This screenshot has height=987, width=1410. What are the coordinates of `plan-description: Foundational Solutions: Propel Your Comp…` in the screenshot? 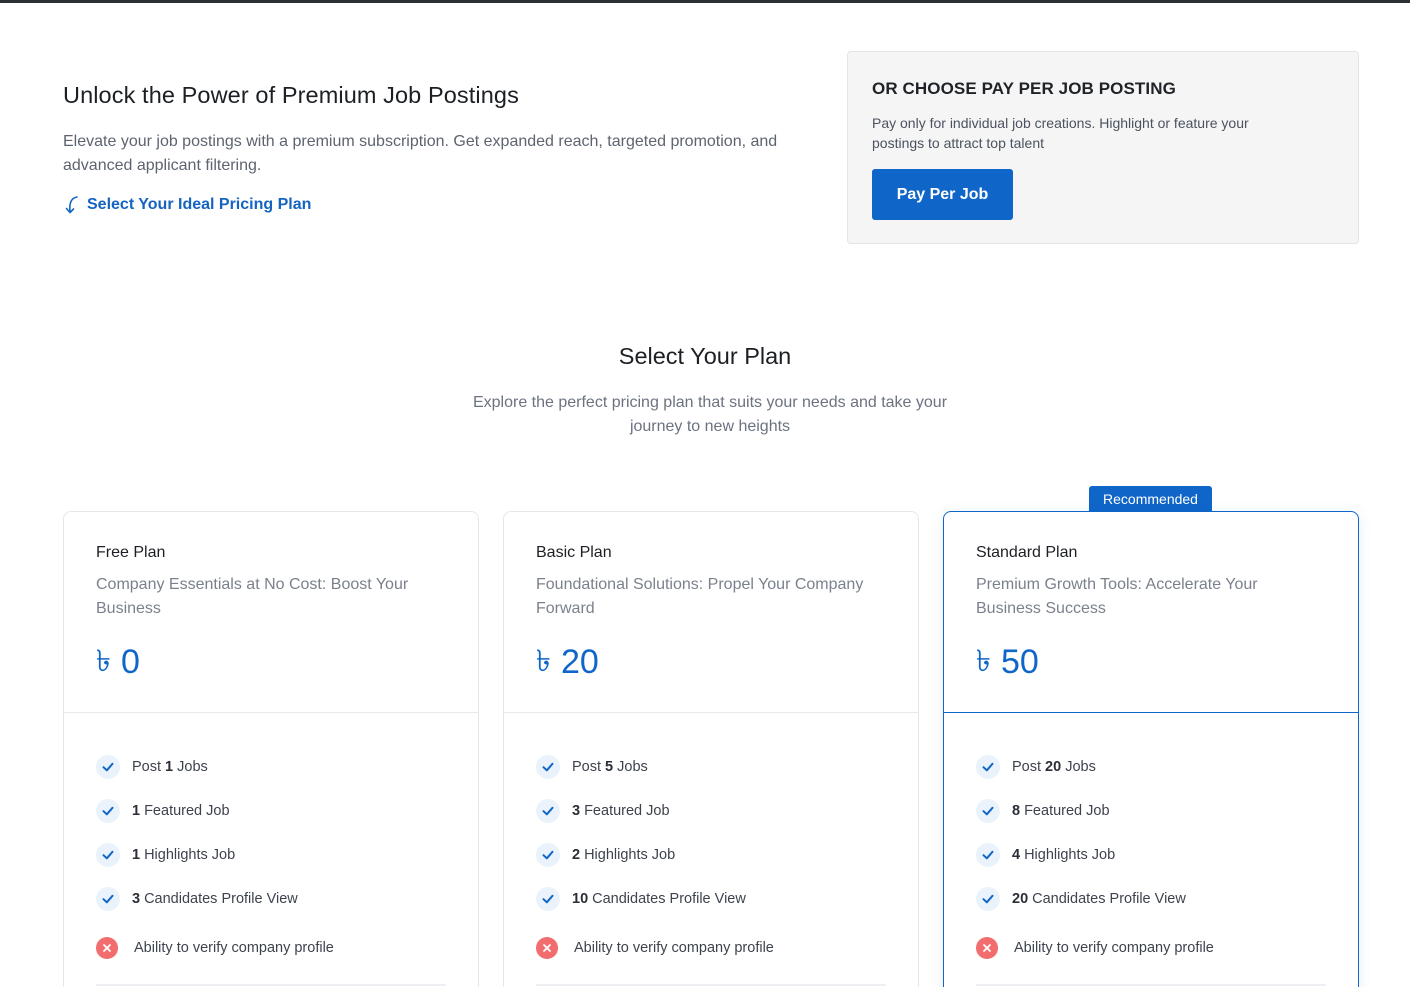 It's located at (700, 596).